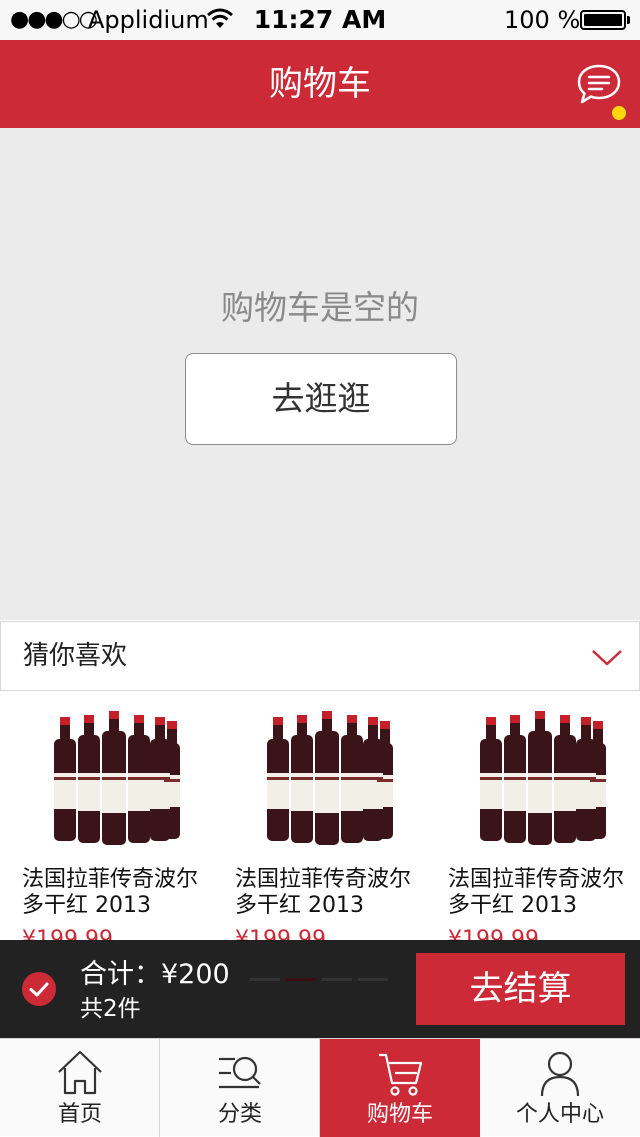 Image resolution: width=640 pixels, height=1137 pixels. I want to click on select-all-check-icon, so click(39, 989).